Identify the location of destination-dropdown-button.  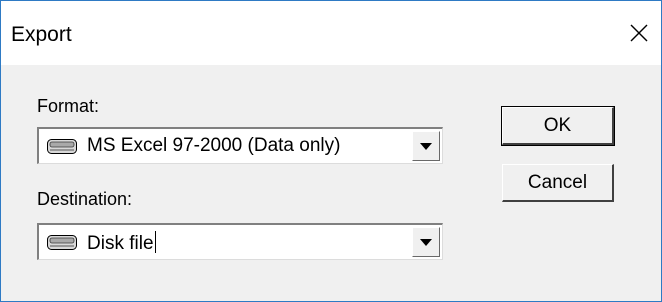
(426, 242).